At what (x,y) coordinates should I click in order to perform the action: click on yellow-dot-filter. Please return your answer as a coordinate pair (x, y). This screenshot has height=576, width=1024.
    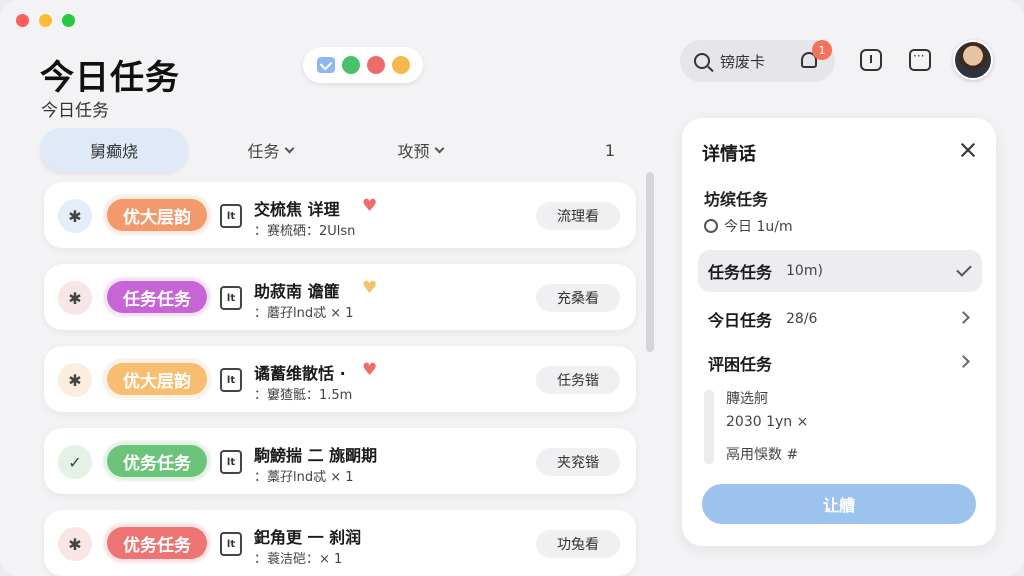
    Looking at the image, I should click on (400, 65).